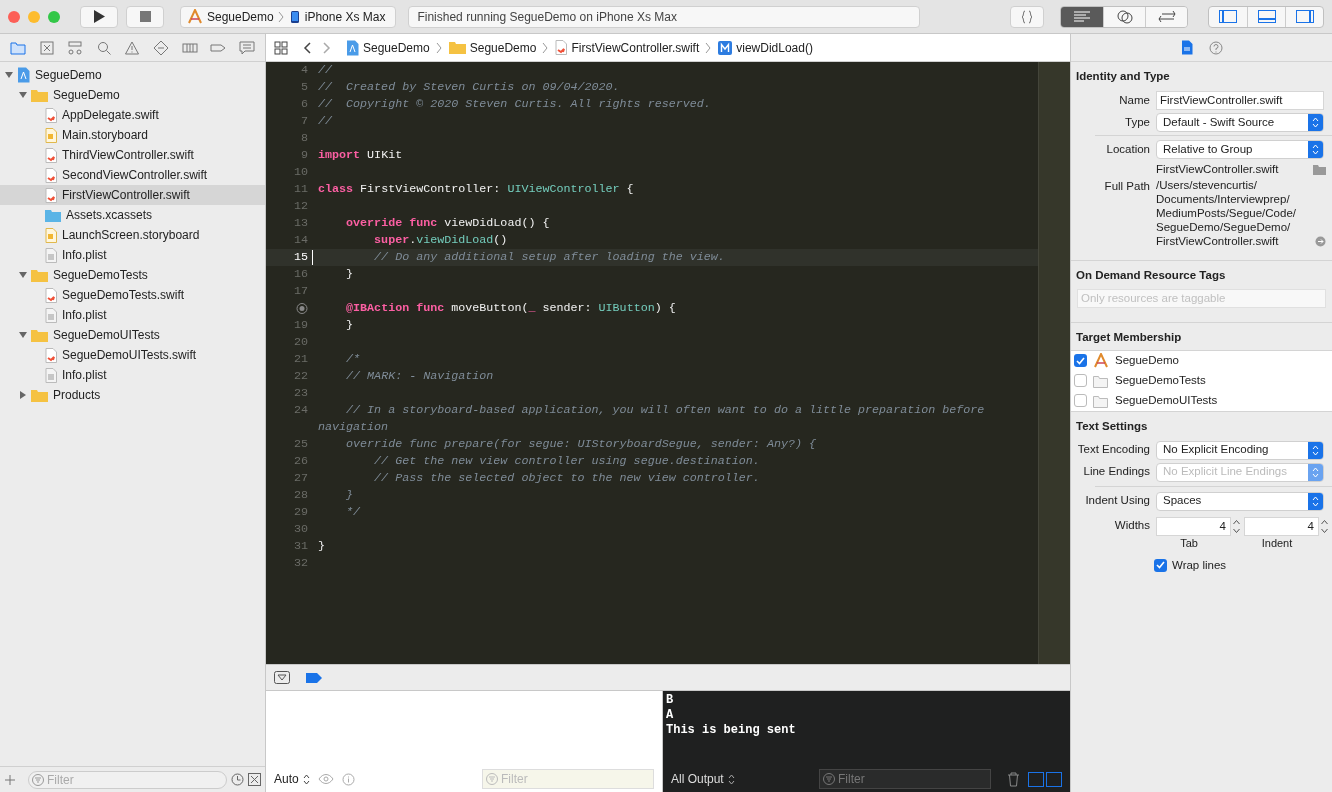 This screenshot has height=792, width=1332. I want to click on line-number: 21, so click(300, 359).